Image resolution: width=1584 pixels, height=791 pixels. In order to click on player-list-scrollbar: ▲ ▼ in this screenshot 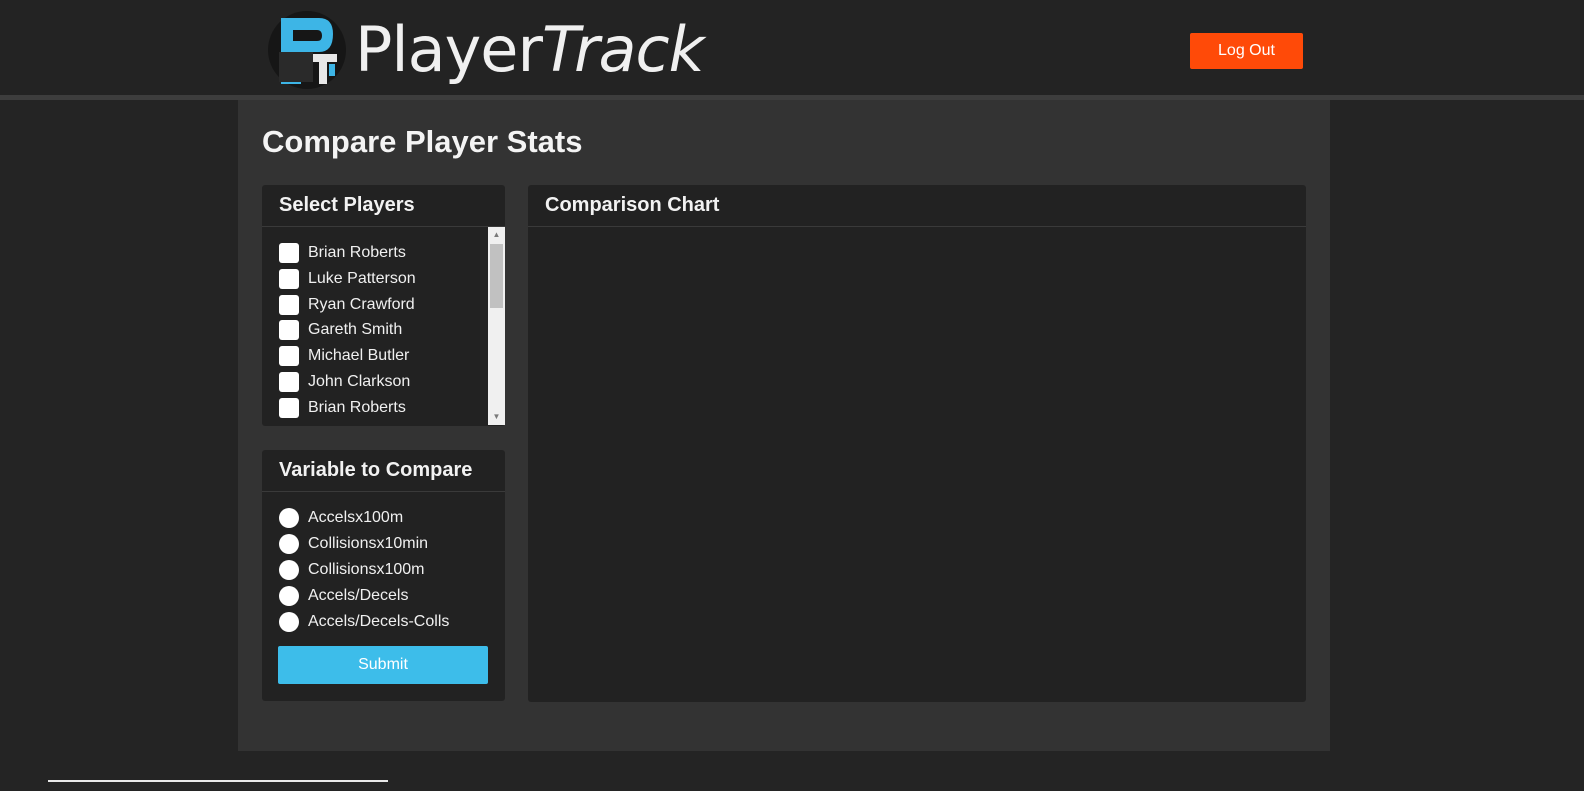, I will do `click(496, 326)`.